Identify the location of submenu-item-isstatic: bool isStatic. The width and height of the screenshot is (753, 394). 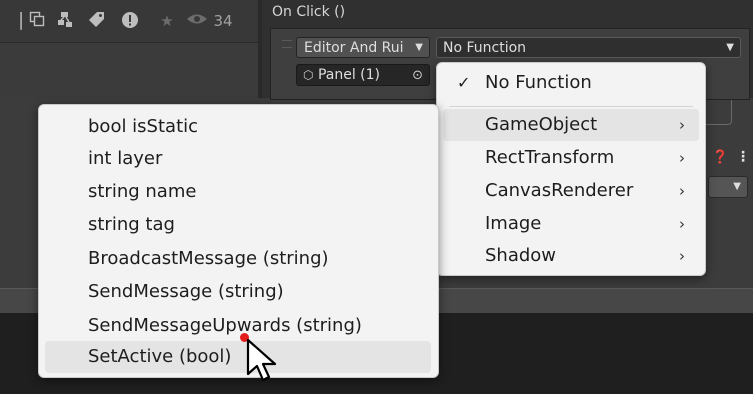
(238, 127).